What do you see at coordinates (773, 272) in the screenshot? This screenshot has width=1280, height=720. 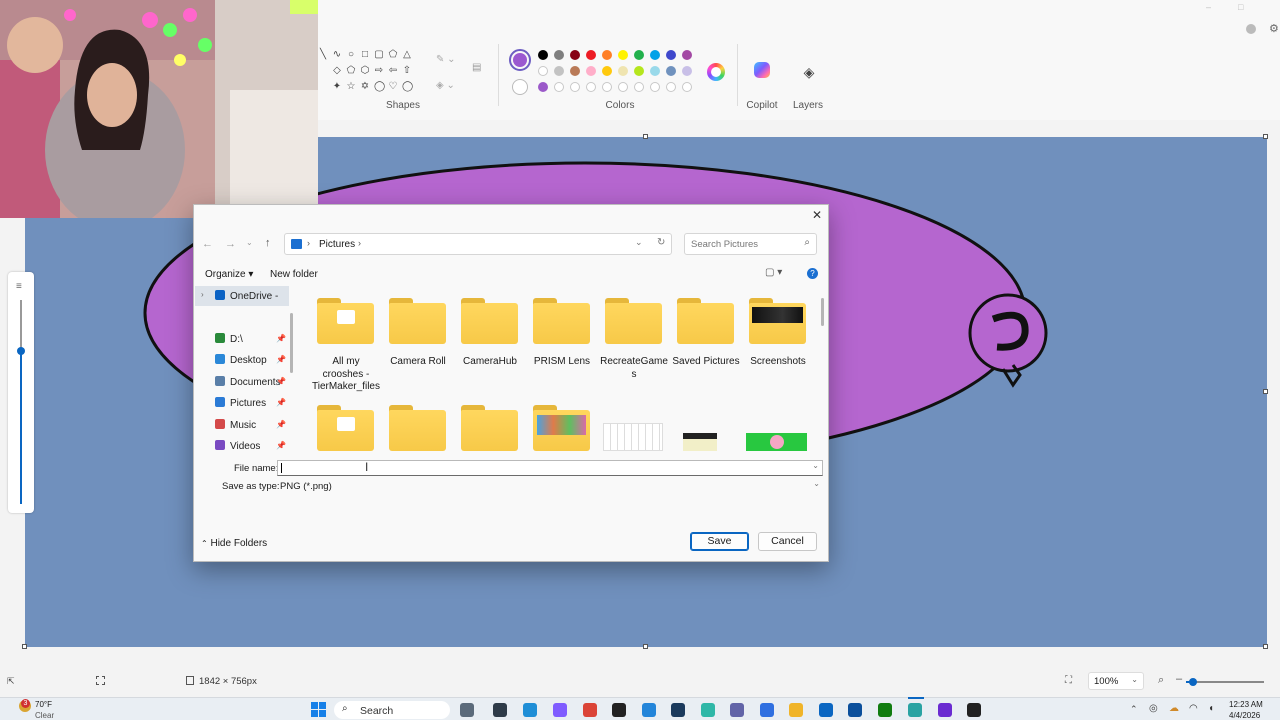 I see `view-options-icon: ▢ ▾` at bounding box center [773, 272].